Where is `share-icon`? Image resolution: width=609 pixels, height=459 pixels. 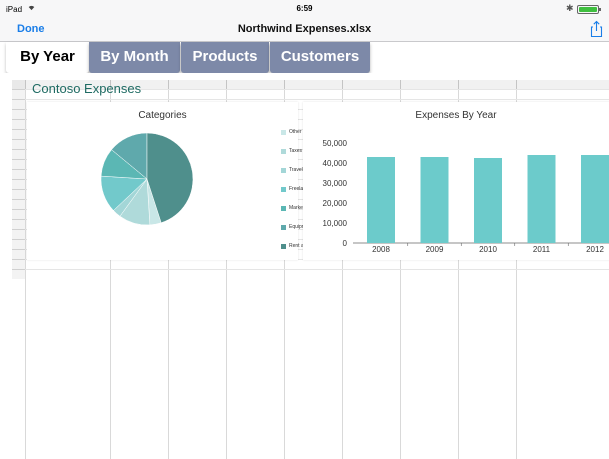
share-icon is located at coordinates (596, 29).